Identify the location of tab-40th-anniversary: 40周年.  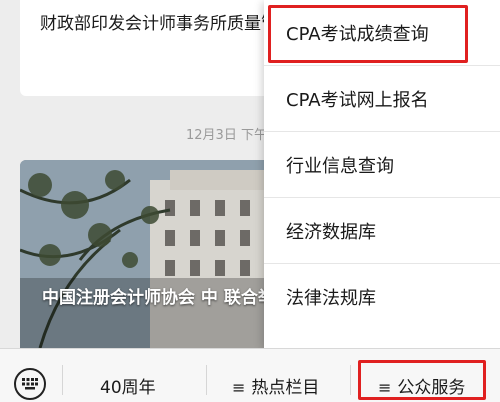
(128, 385).